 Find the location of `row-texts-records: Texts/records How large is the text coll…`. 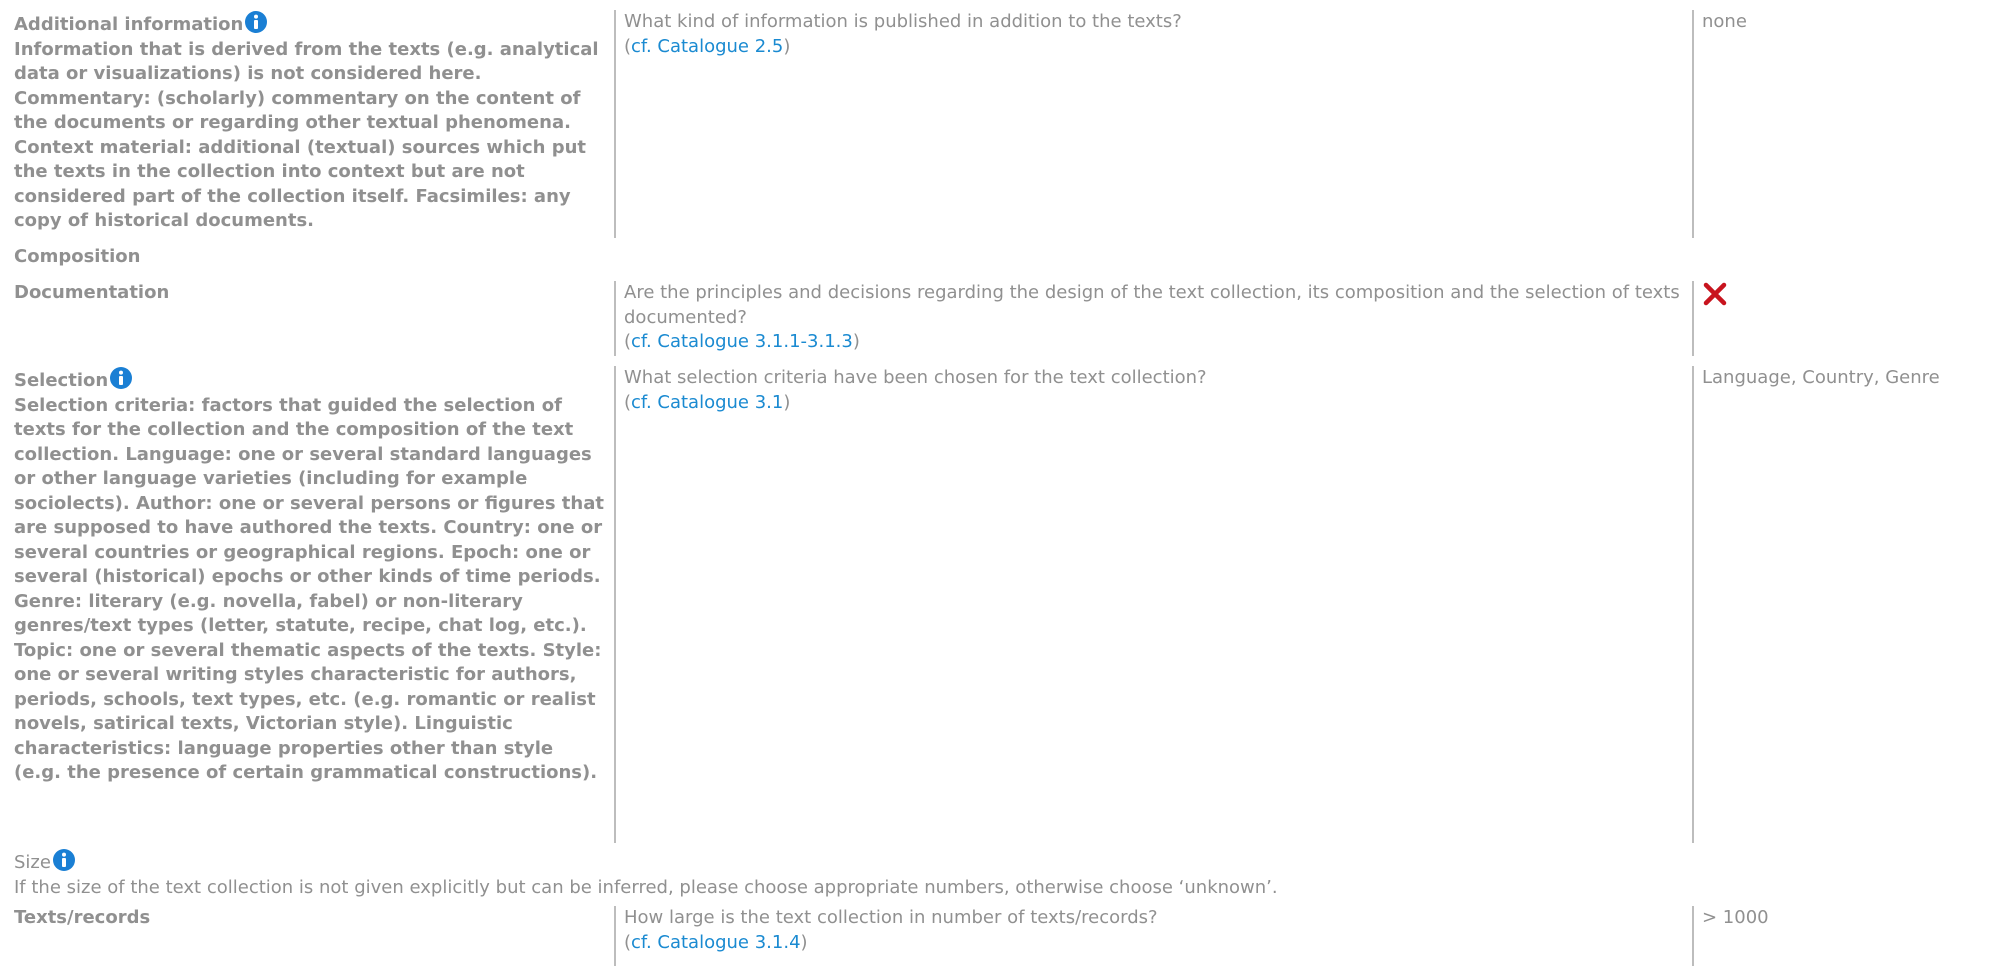

row-texts-records: Texts/records How large is the text coll… is located at coordinates (1003, 936).